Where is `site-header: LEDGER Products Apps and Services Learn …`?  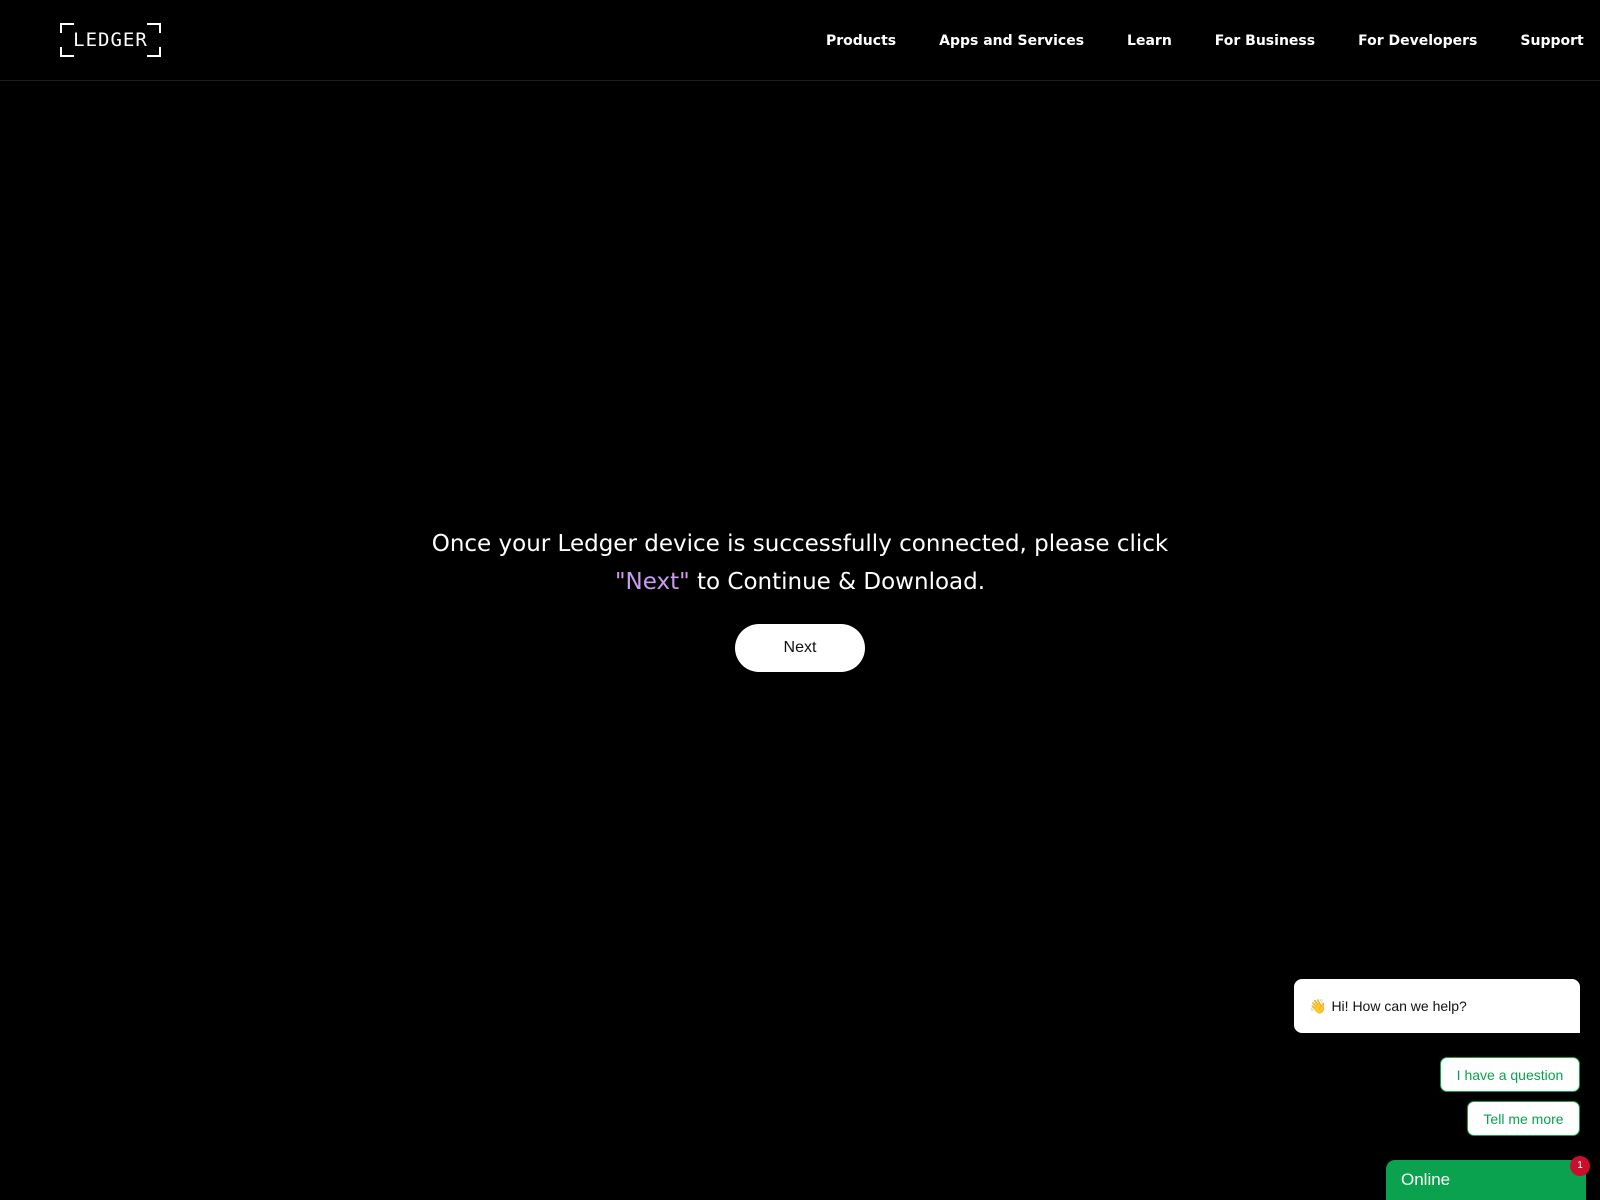
site-header: LEDGER Products Apps and Services Learn … is located at coordinates (800, 40).